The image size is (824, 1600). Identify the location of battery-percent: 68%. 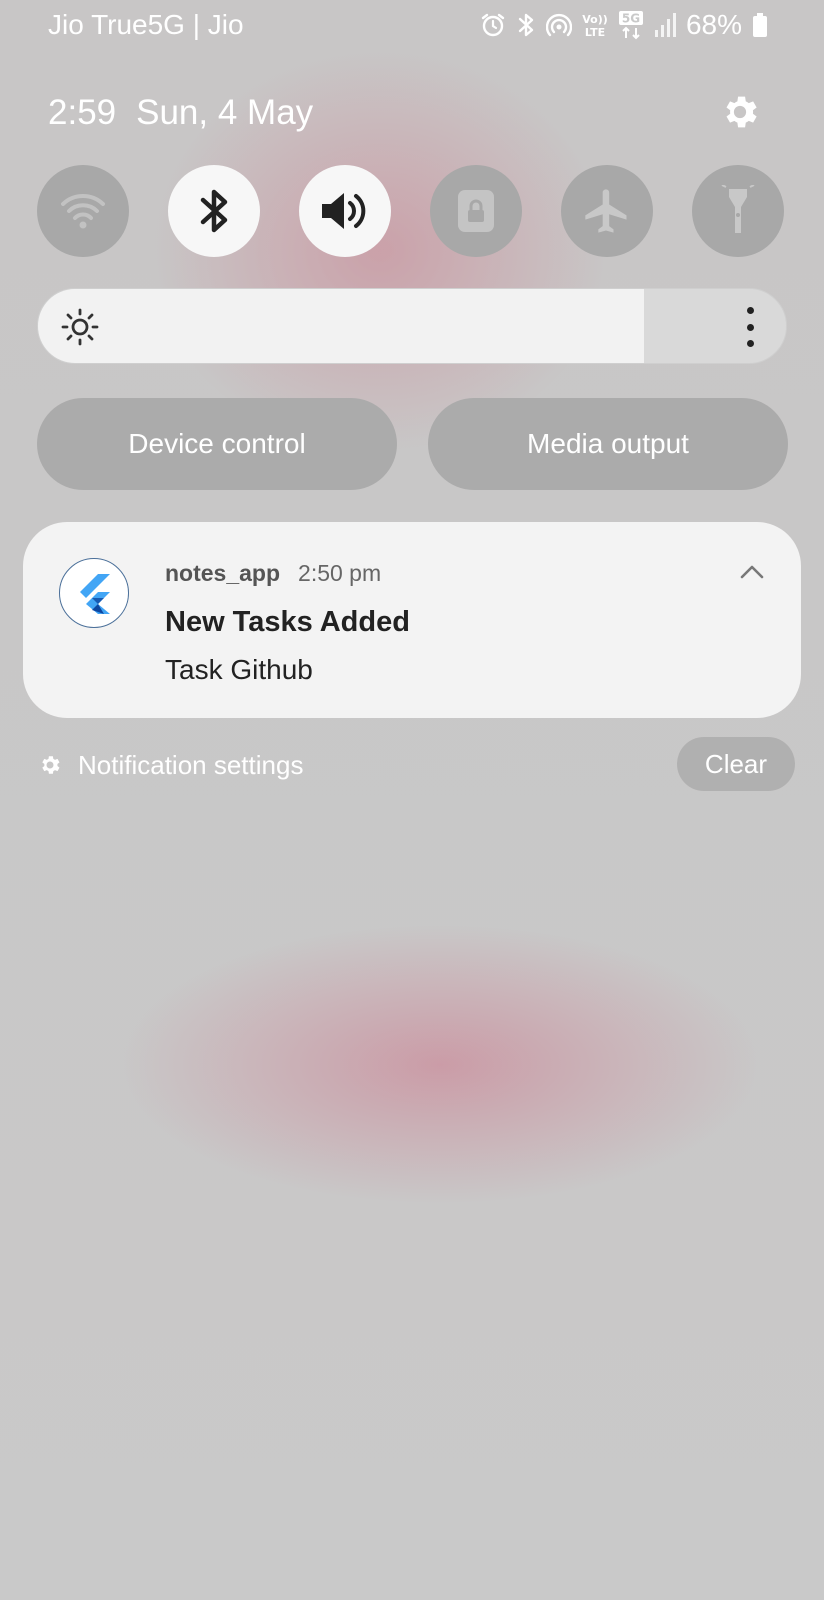
(713, 24).